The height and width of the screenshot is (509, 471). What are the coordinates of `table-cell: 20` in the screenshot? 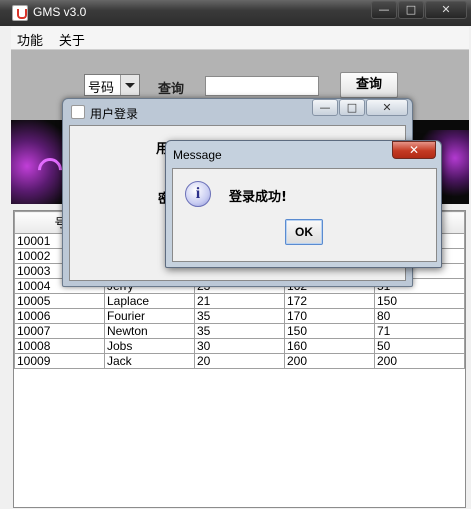 It's located at (239, 361).